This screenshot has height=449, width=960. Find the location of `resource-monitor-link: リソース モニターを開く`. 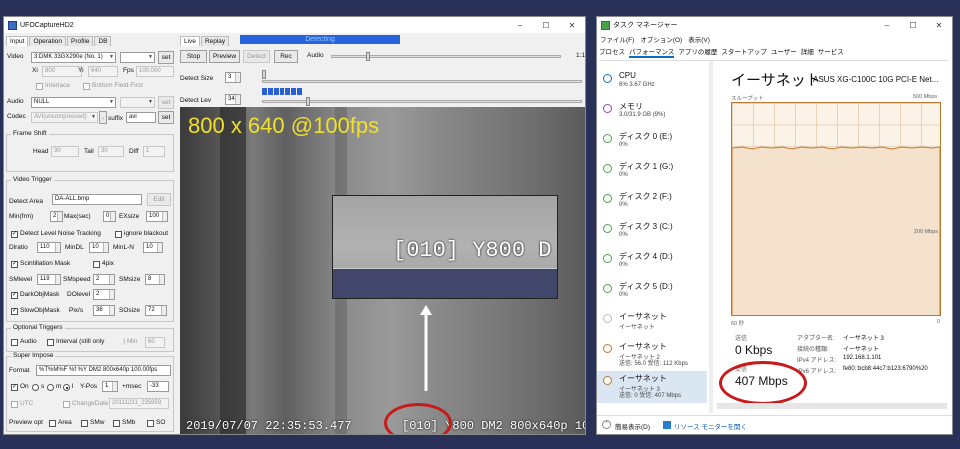

resource-monitor-link: リソース モニターを開く is located at coordinates (710, 426).